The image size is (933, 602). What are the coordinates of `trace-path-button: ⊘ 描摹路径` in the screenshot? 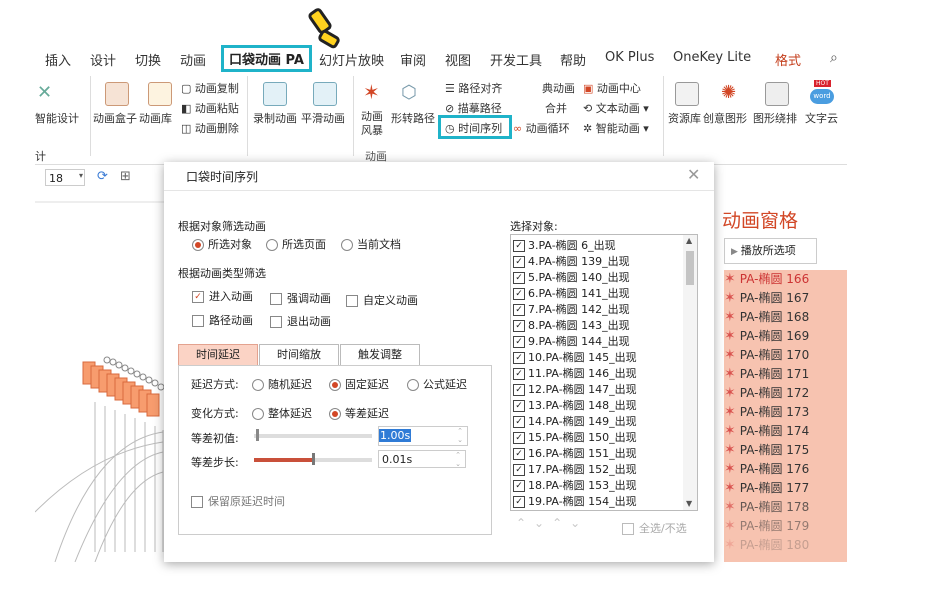 It's located at (473, 108).